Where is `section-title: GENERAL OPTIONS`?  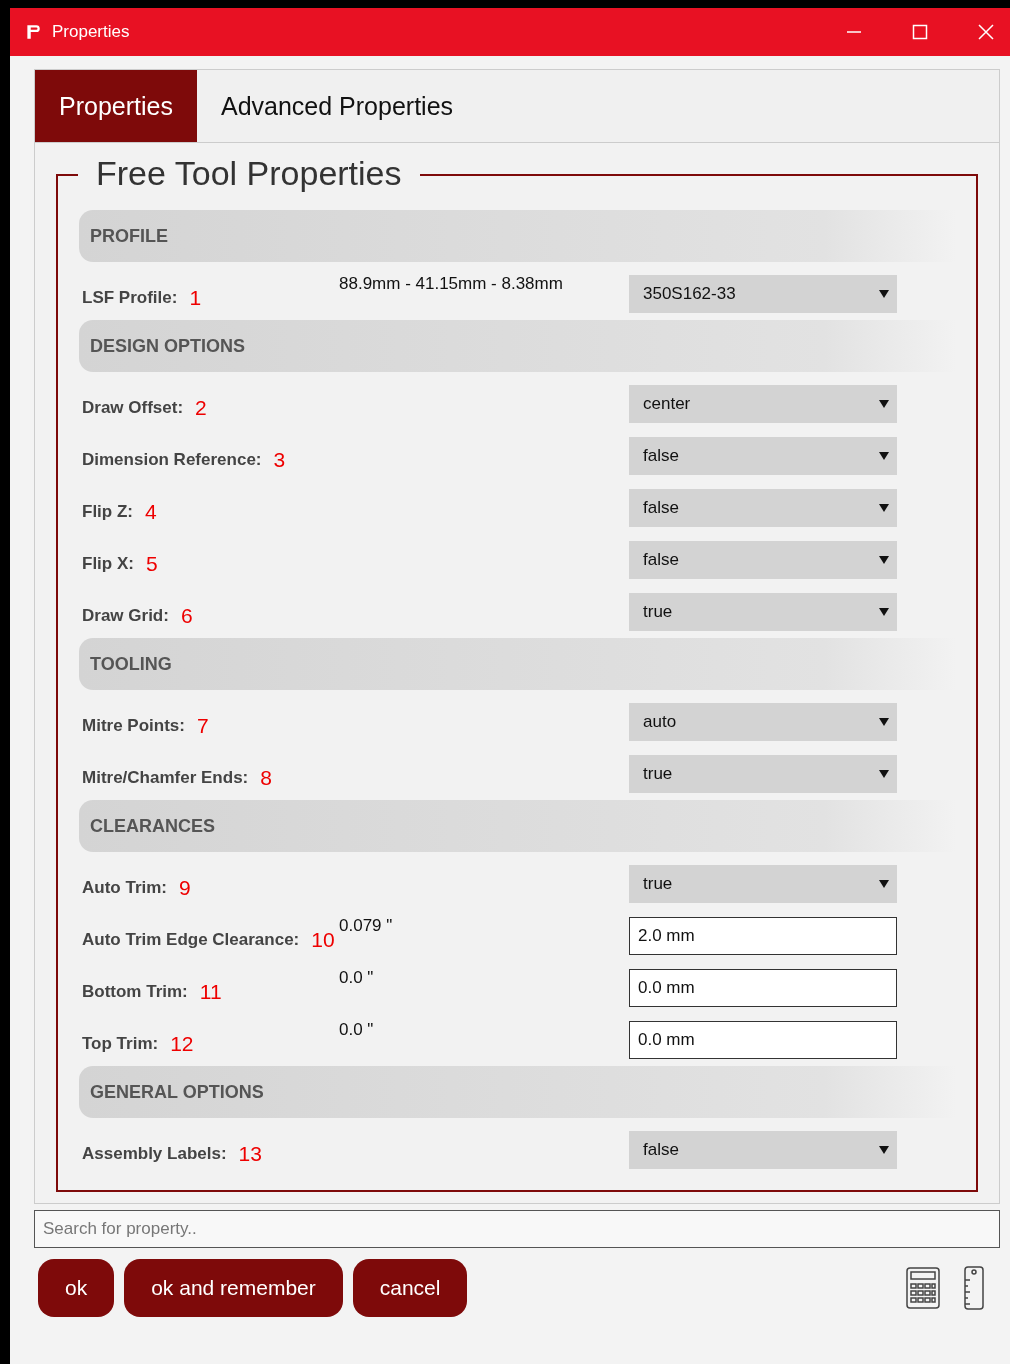
section-title: GENERAL OPTIONS is located at coordinates (177, 1092).